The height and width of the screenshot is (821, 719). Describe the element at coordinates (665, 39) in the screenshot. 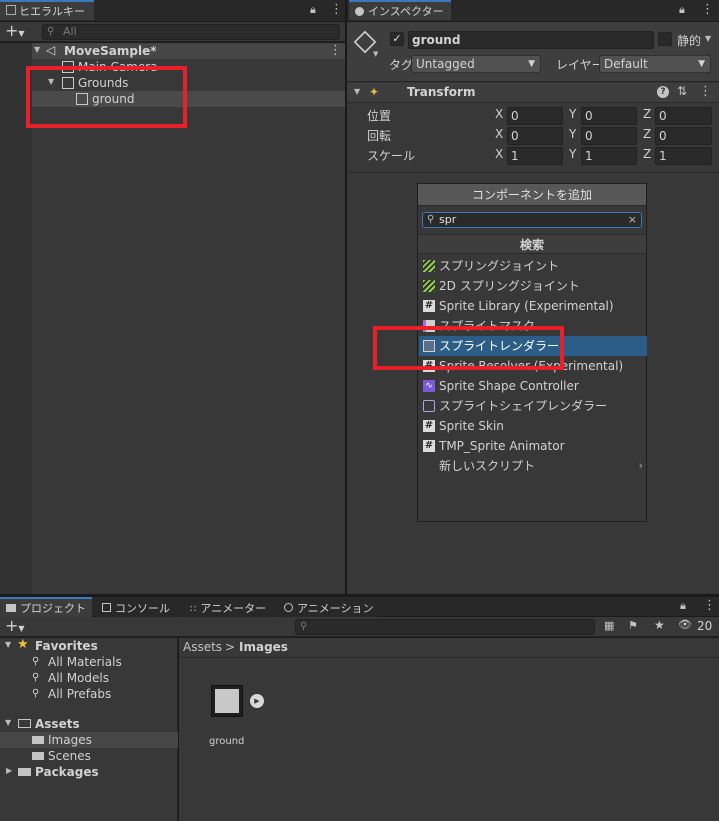

I see `static-checkbox` at that location.